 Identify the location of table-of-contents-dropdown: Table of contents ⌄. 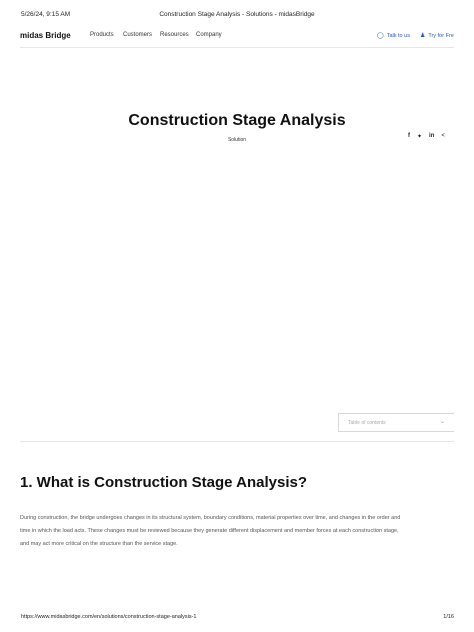
(396, 422).